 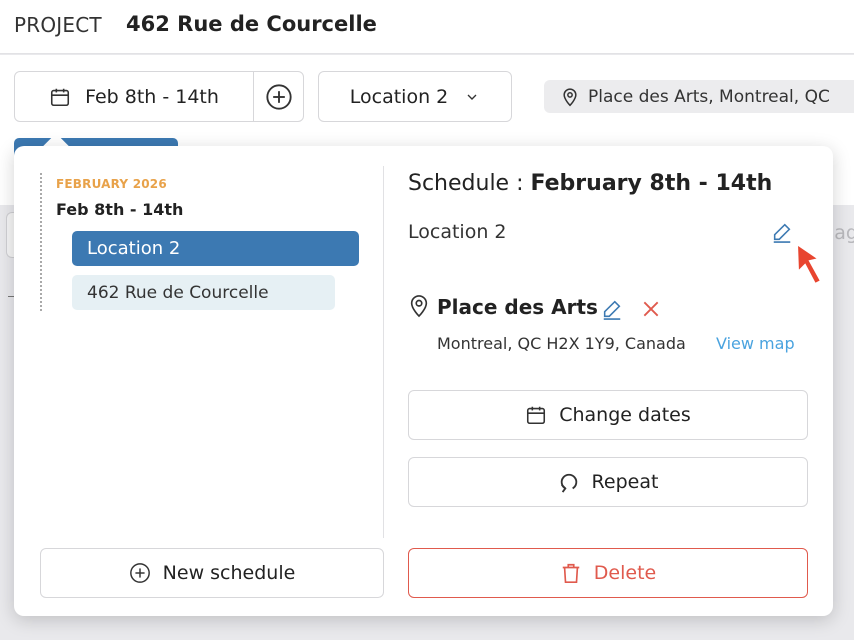 What do you see at coordinates (203, 292) in the screenshot?
I see `schedule-item-462-rue-de-courcelle: 462 Rue de Courcelle` at bounding box center [203, 292].